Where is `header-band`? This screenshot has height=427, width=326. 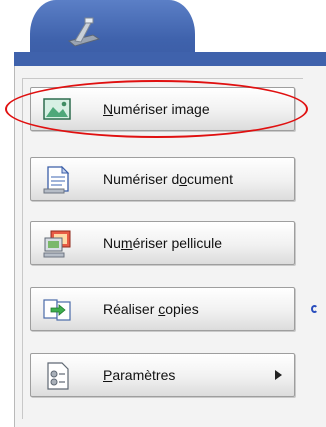 header-band is located at coordinates (170, 59).